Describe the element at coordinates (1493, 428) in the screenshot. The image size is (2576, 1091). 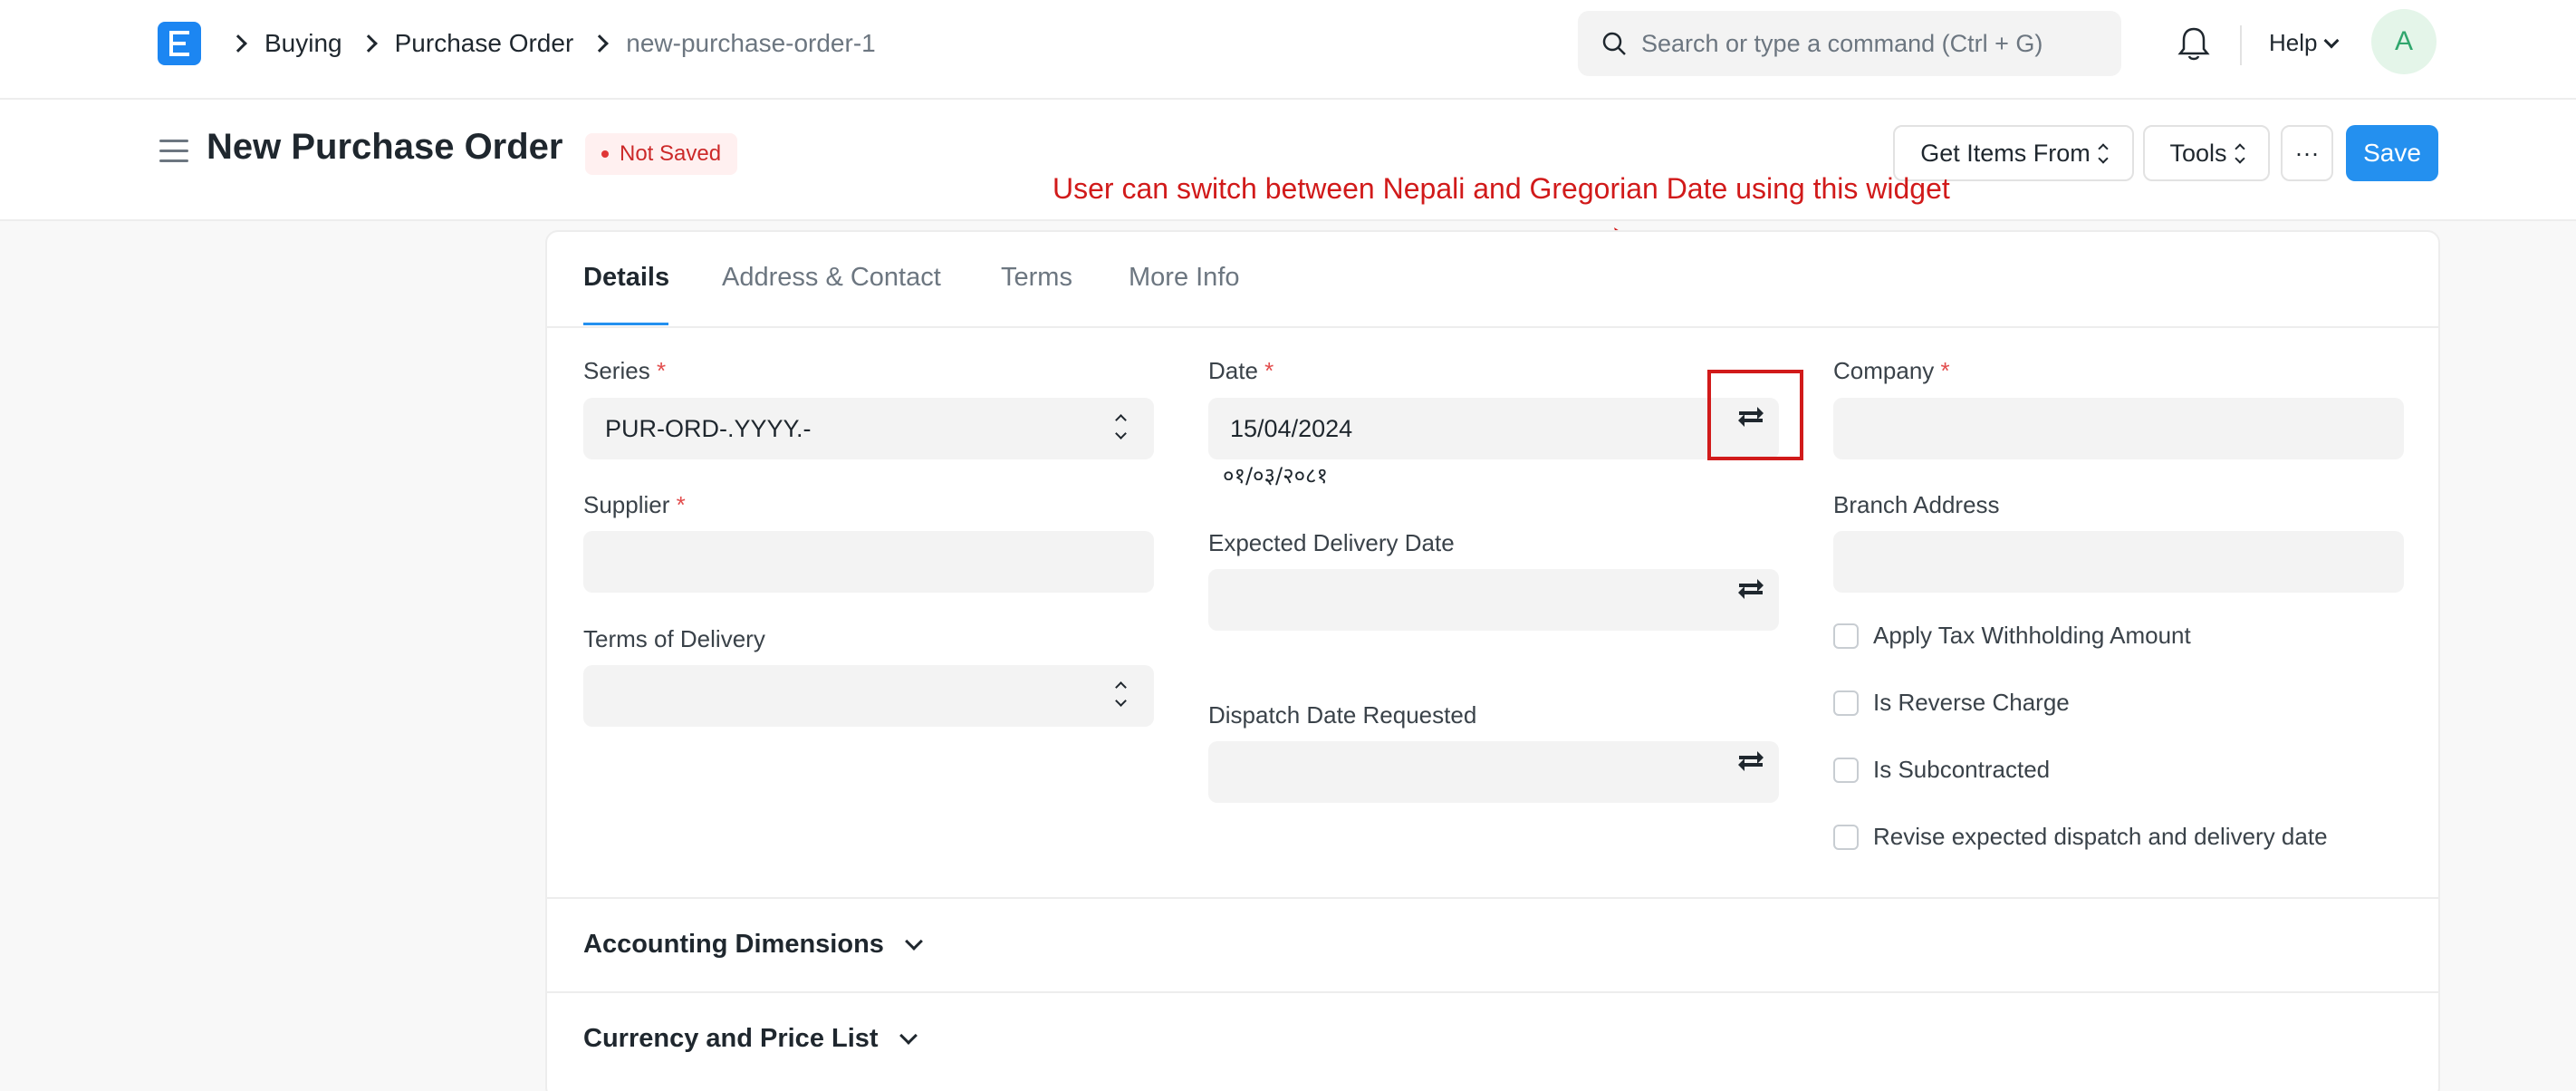
I see `date-input: 15/04/2024` at that location.